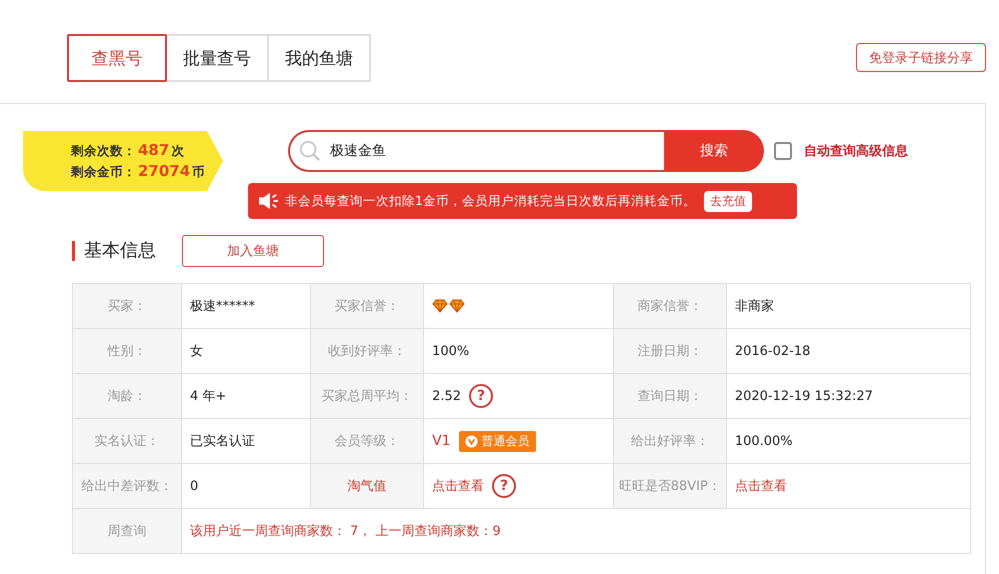 This screenshot has height=574, width=999. Describe the element at coordinates (497, 441) in the screenshot. I see `member-badge: 普通会员` at that location.